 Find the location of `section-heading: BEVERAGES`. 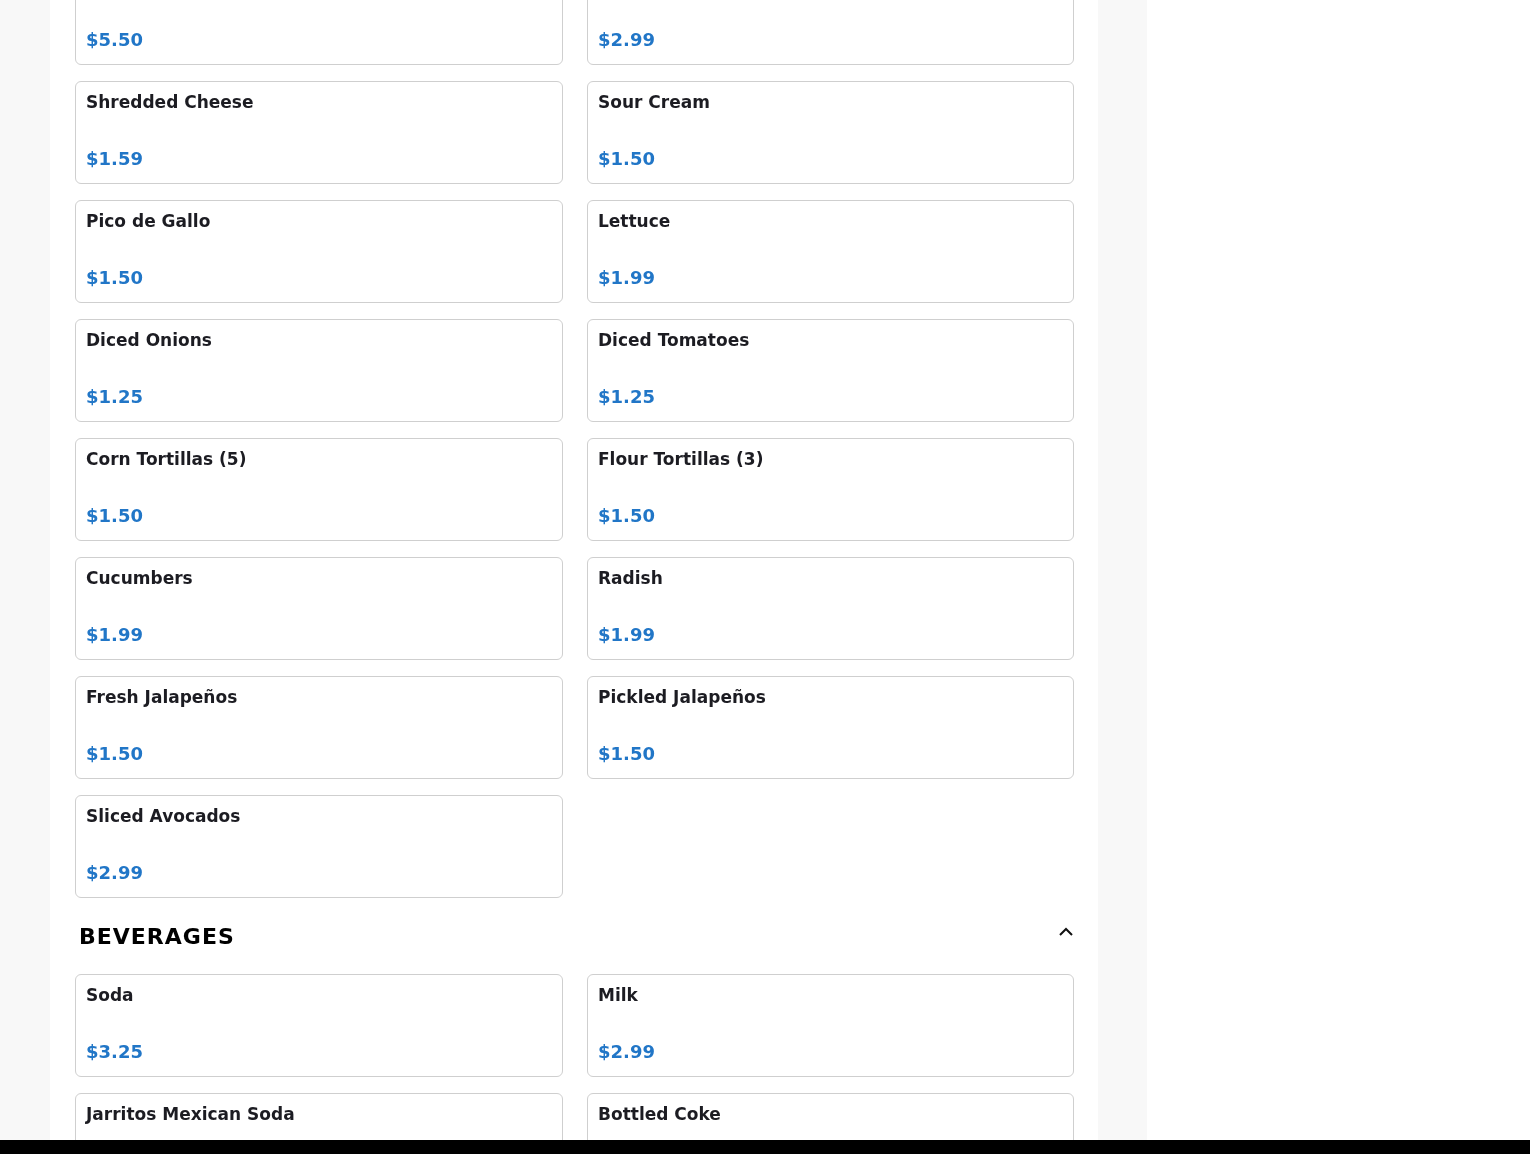

section-heading: BEVERAGES is located at coordinates (157, 936).